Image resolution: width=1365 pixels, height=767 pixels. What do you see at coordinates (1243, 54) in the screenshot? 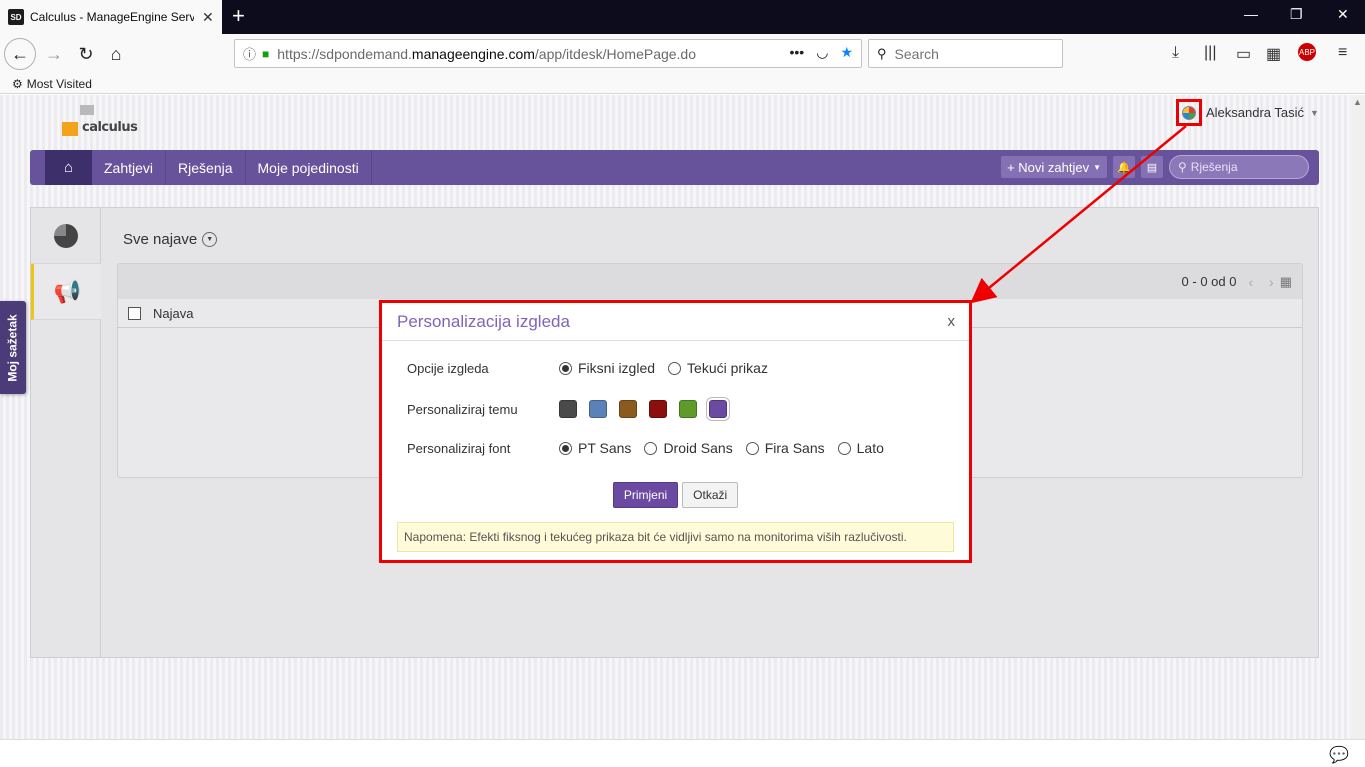
I see `sidebar-icon: ▭` at bounding box center [1243, 54].